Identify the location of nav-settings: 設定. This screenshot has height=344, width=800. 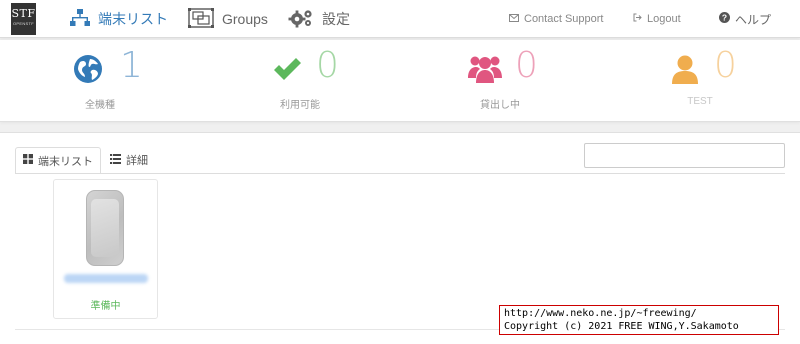
(319, 19).